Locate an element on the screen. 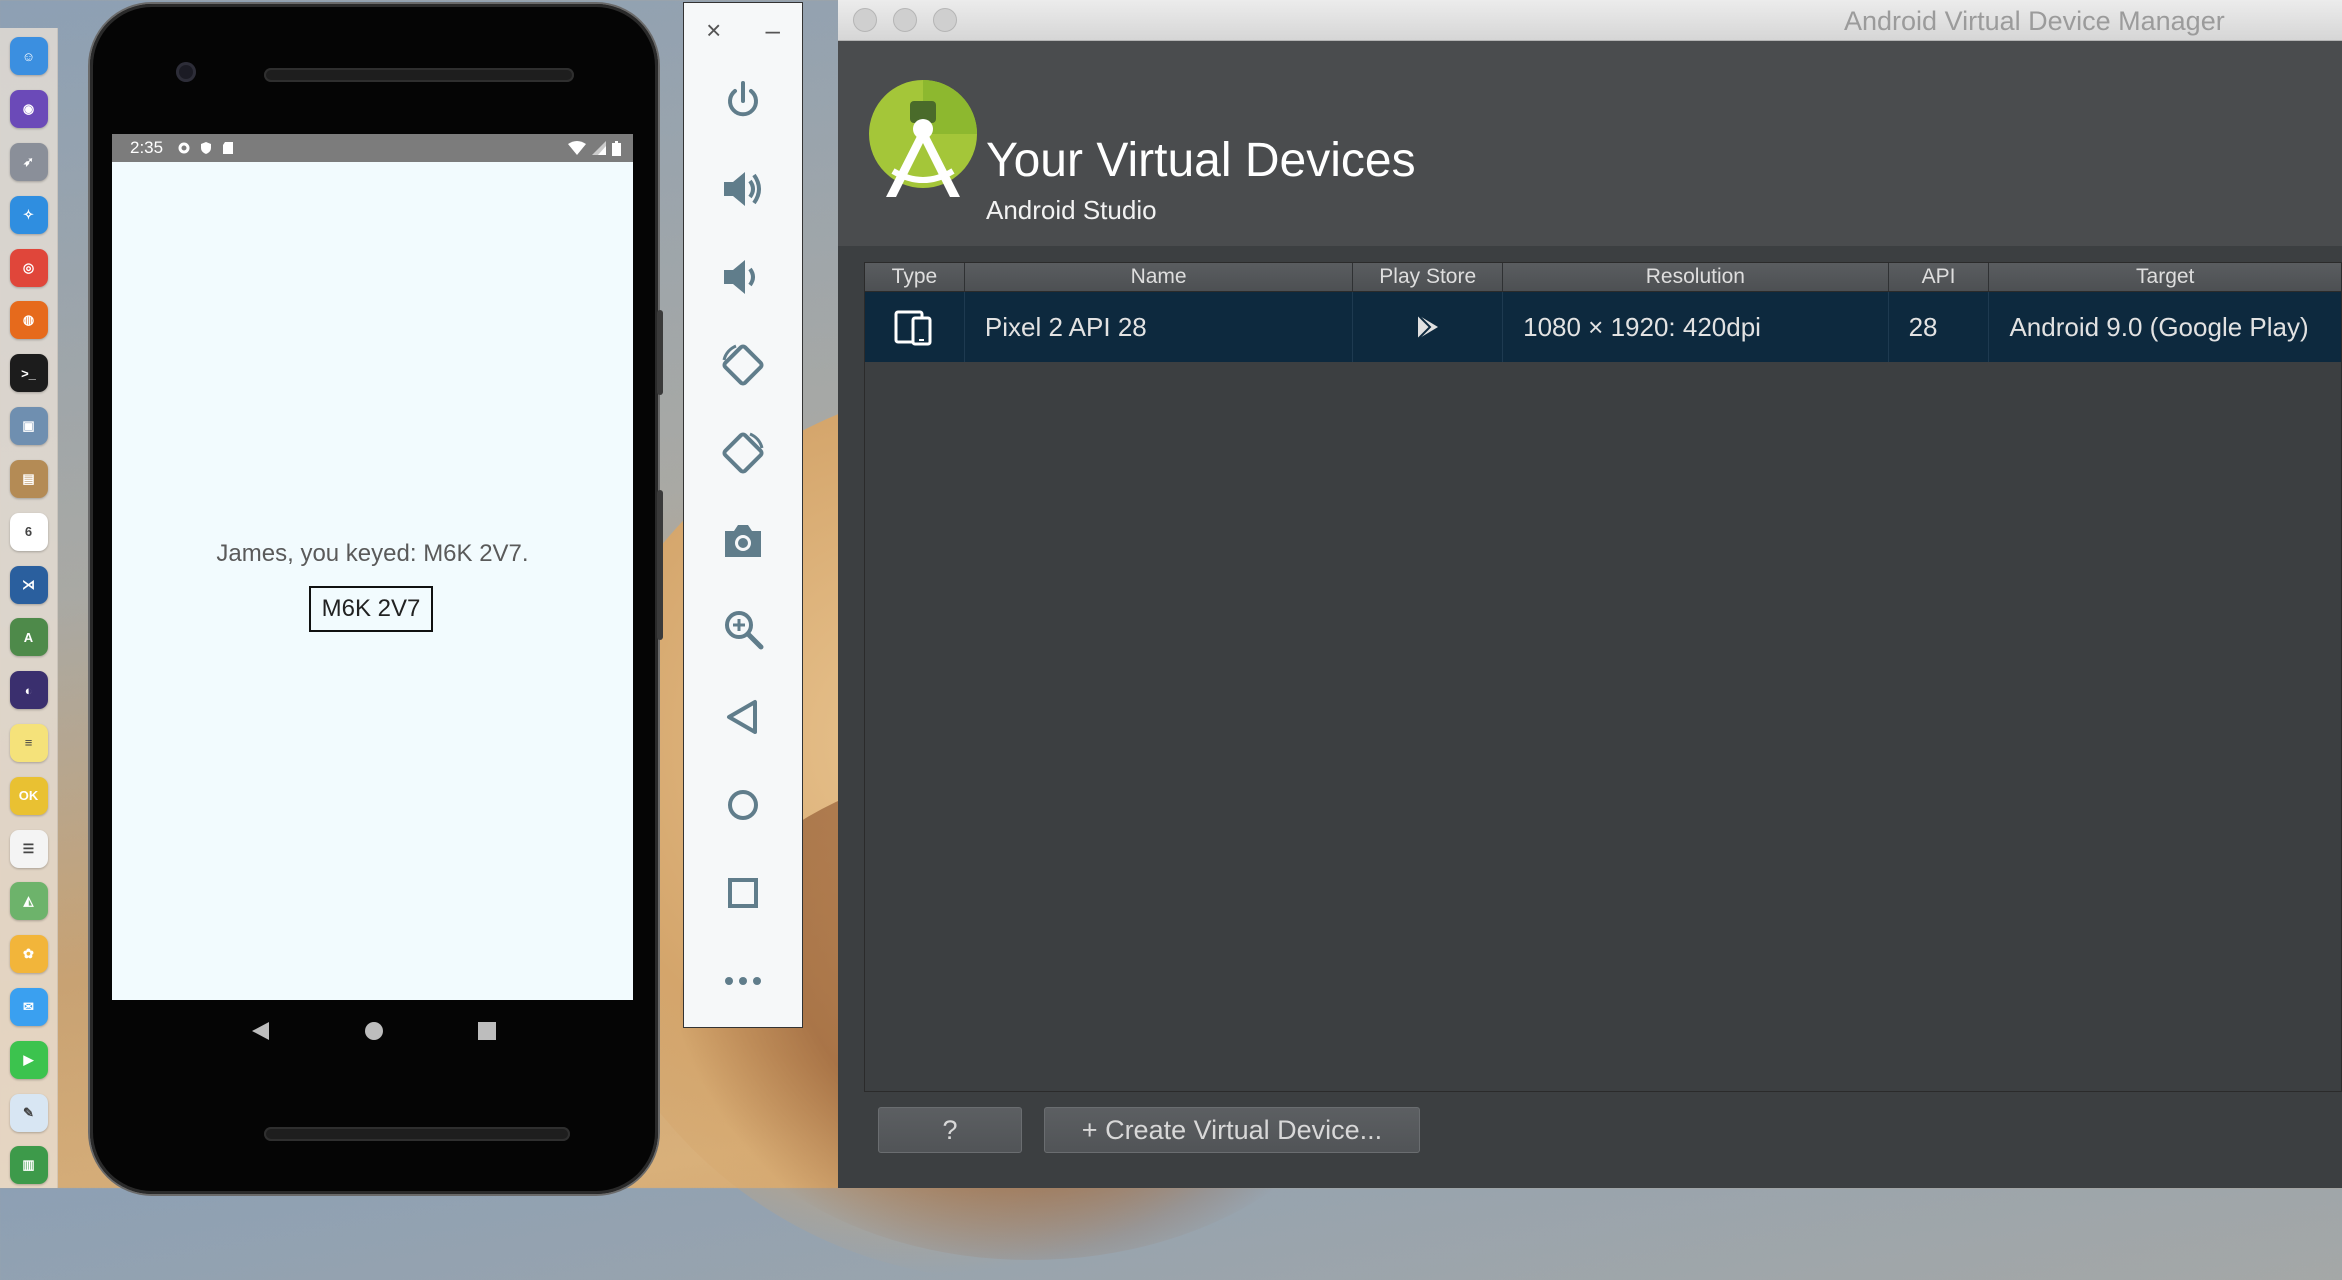  firefox-icon: ◍ is located at coordinates (28, 320).